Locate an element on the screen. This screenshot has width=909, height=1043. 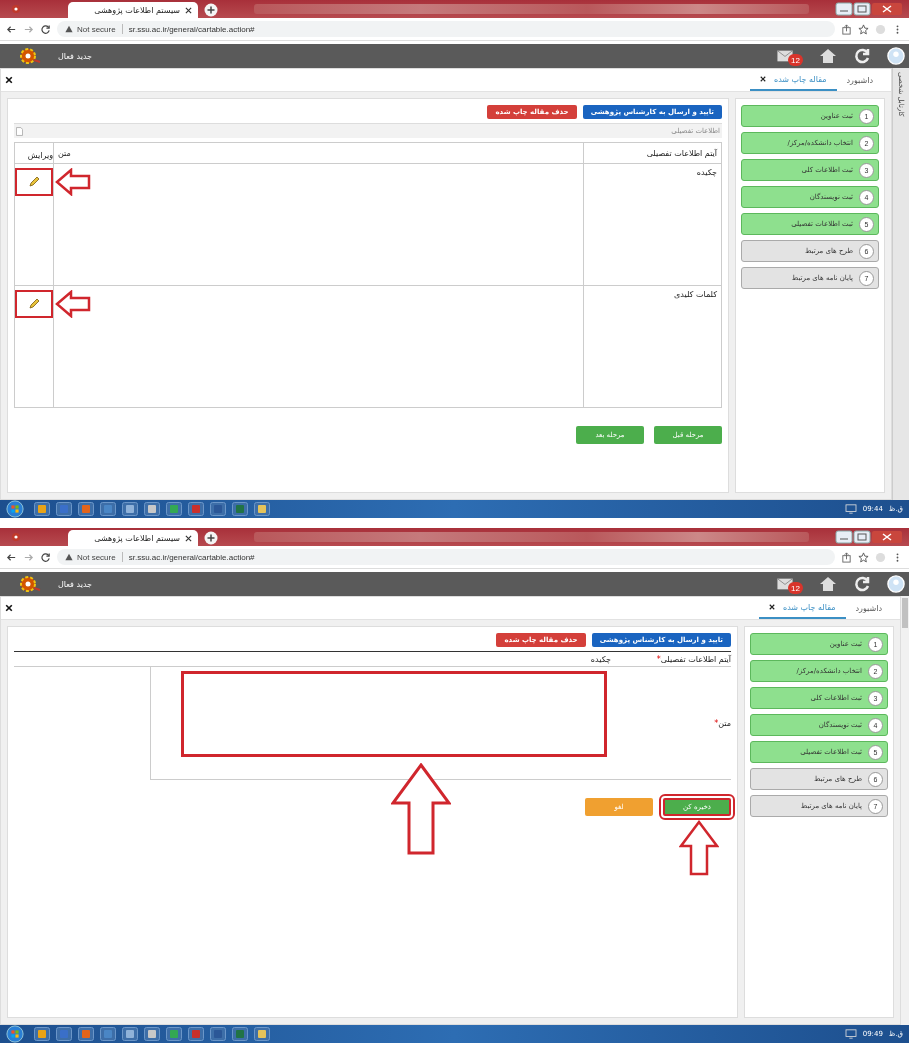
column-header: آیتم اطلاعات تفصیلی is located at coordinates (652, 153).